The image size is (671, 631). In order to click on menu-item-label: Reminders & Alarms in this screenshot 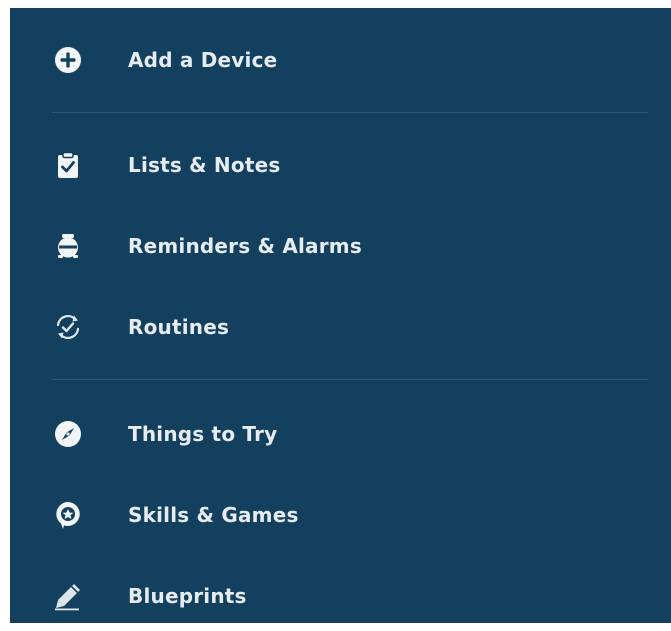, I will do `click(245, 246)`.